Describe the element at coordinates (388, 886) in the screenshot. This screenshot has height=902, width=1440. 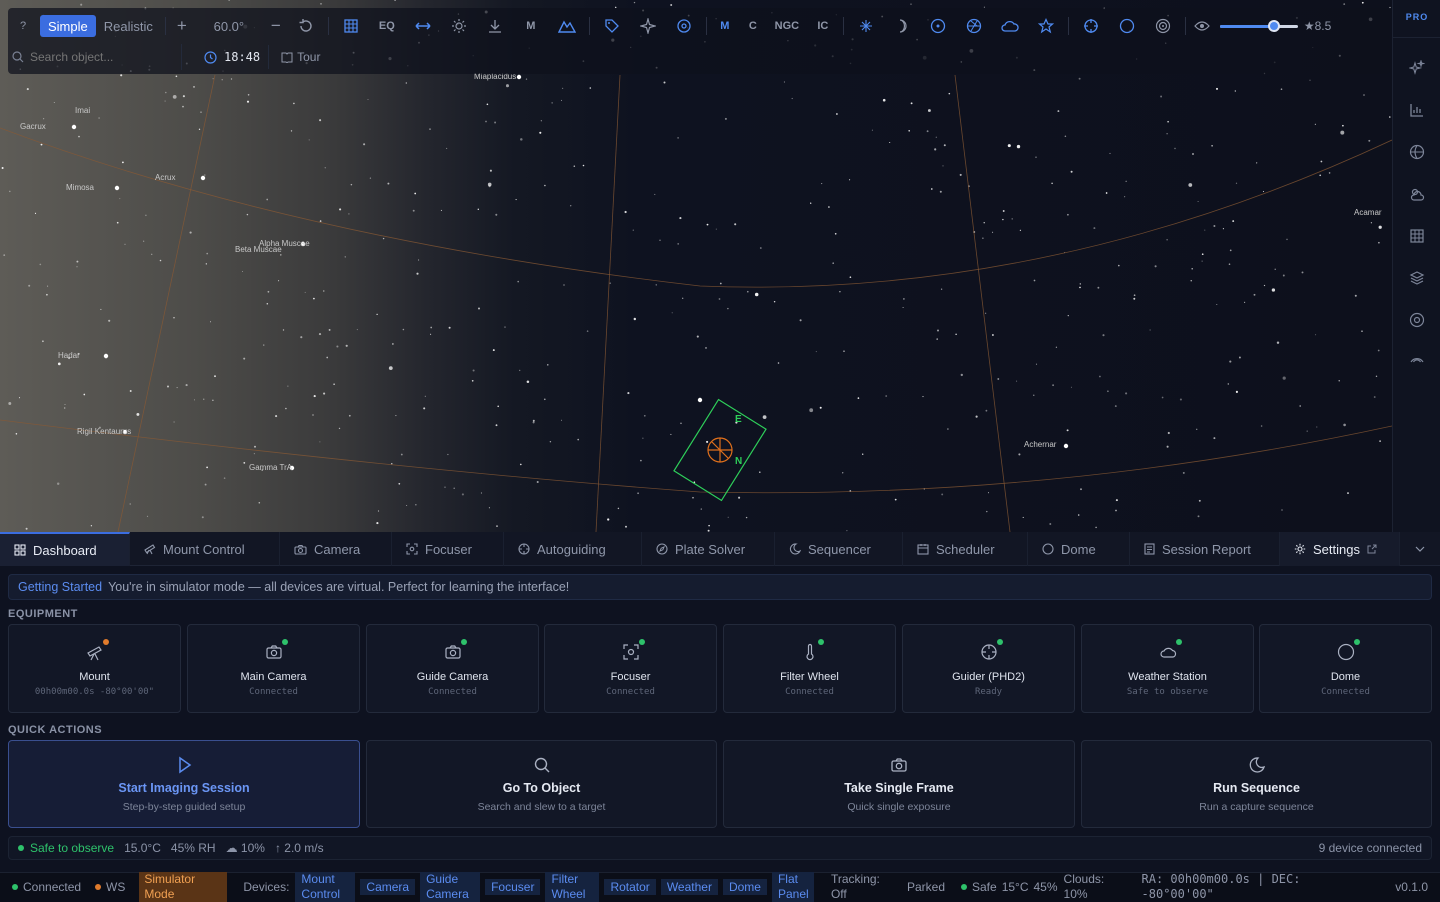
I see `device-chip-camera: Camera` at that location.